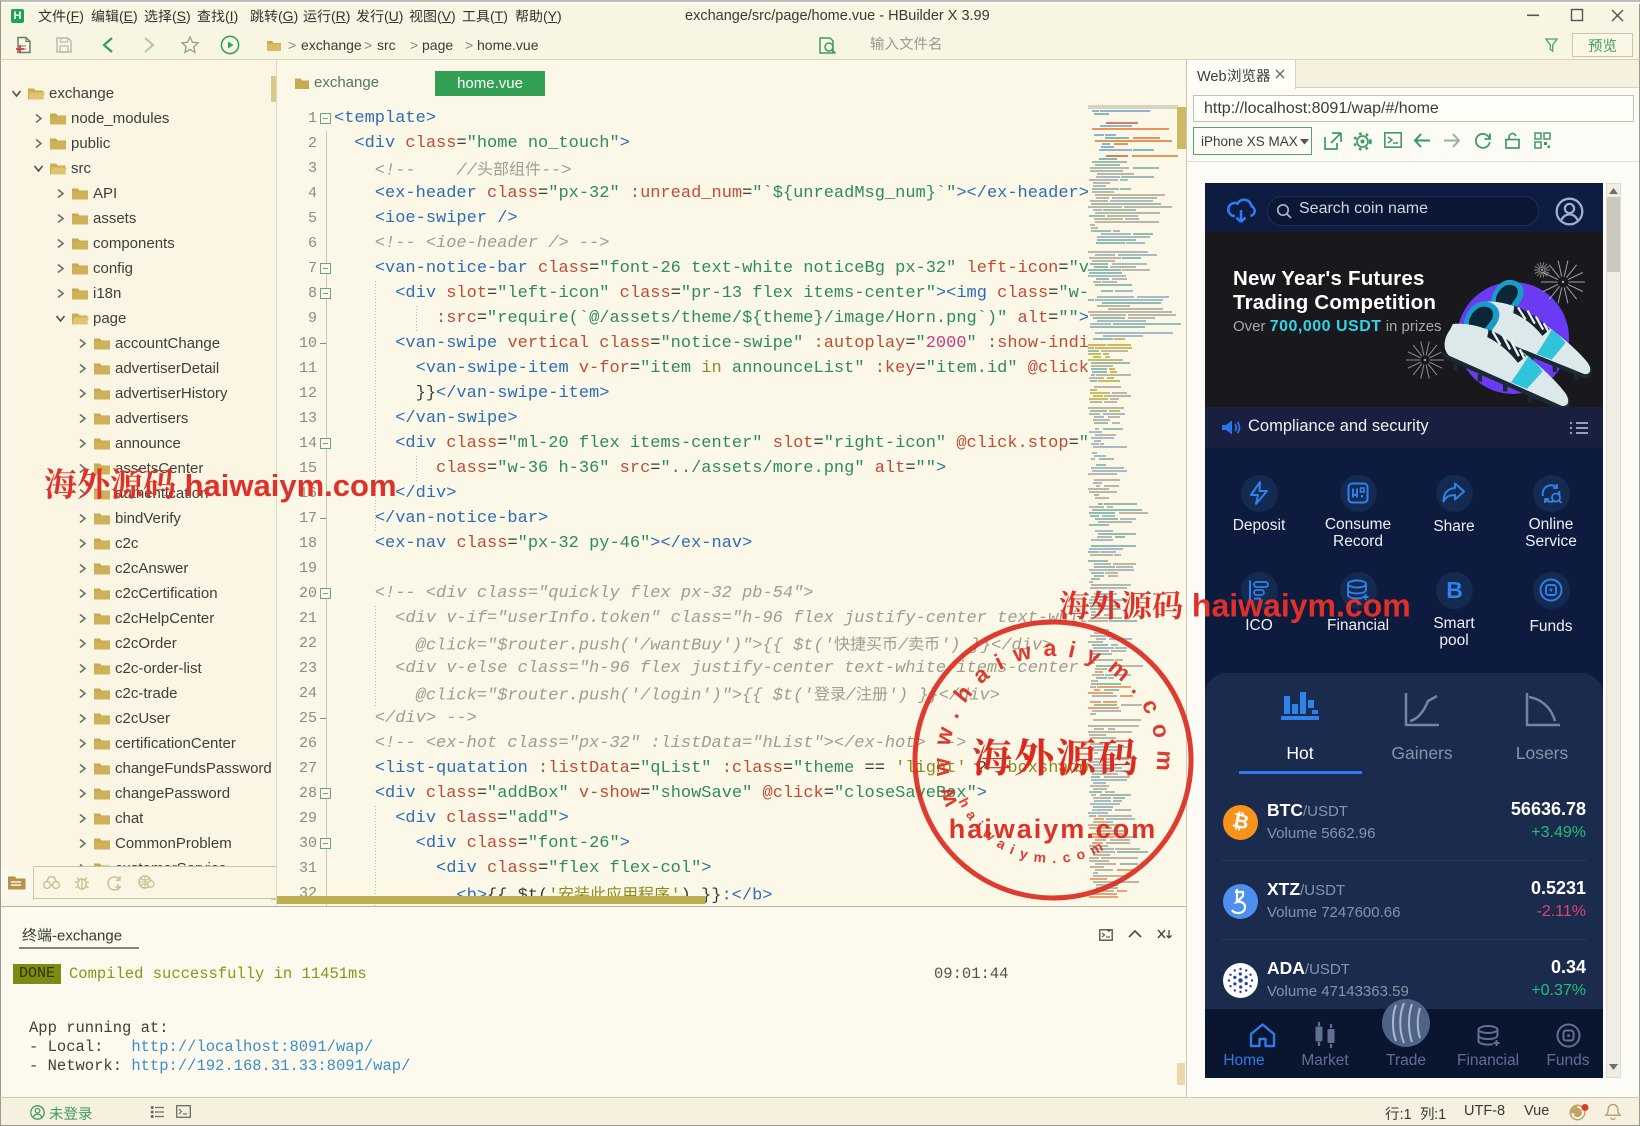 Image resolution: width=1640 pixels, height=1126 pixels. I want to click on svg-text: www.haiwaiym.com, so click(1053, 723).